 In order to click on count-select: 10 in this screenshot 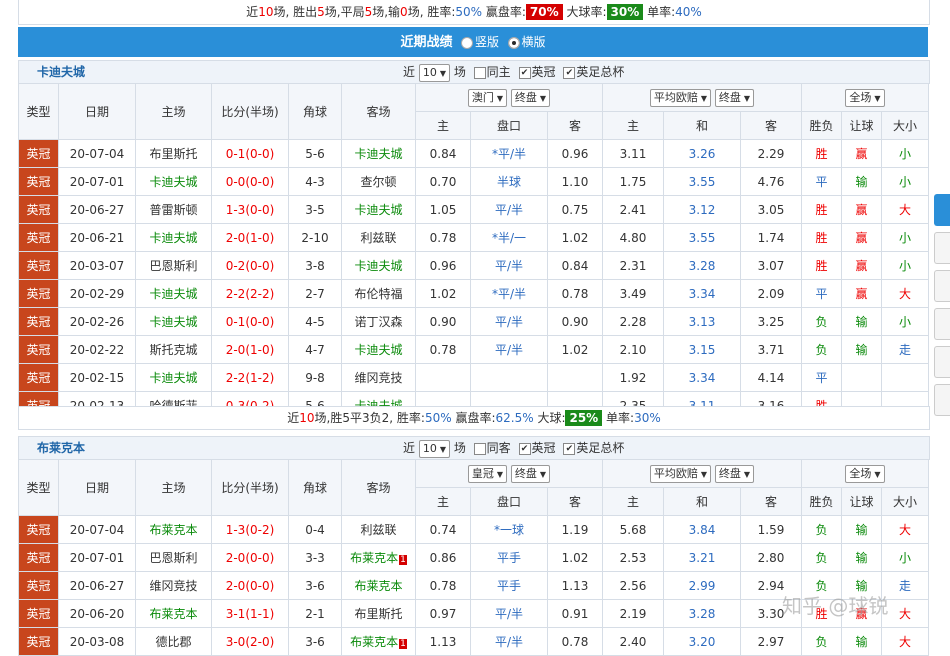, I will do `click(434, 72)`.